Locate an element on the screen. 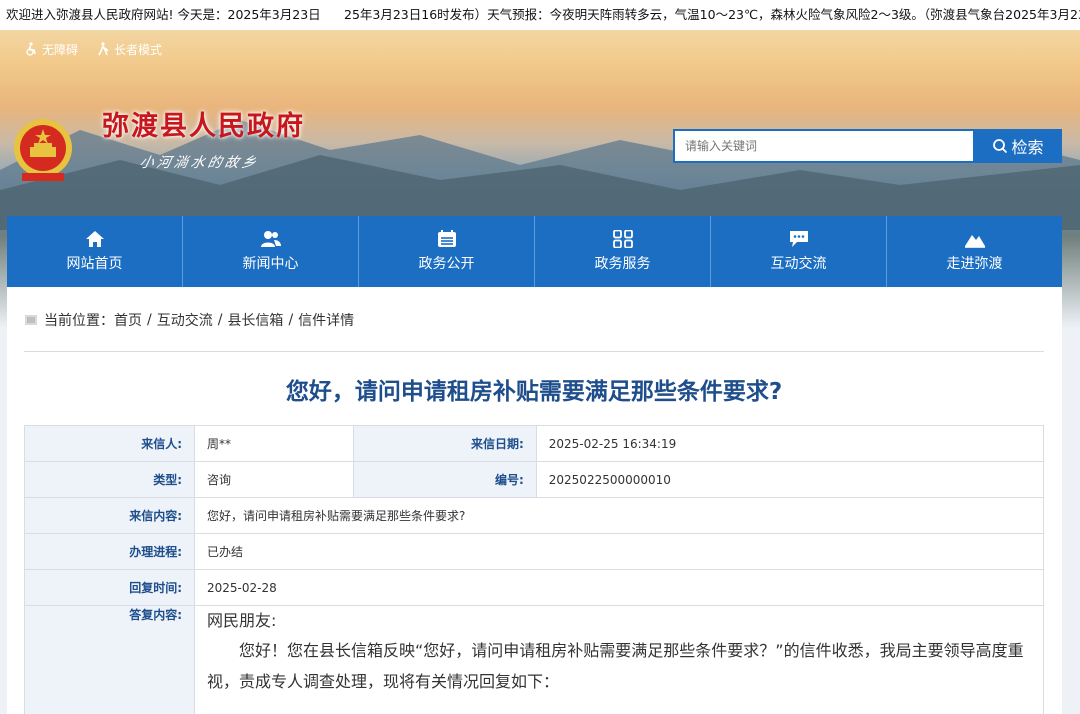 The image size is (1080, 714). nav-item-home: 网站首页 is located at coordinates (95, 251).